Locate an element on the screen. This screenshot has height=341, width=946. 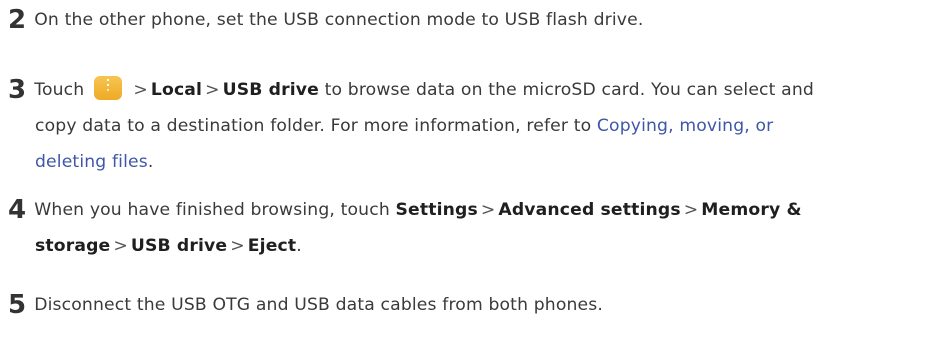
menu-advanced-settings: Advanced settings is located at coordinates (589, 210).